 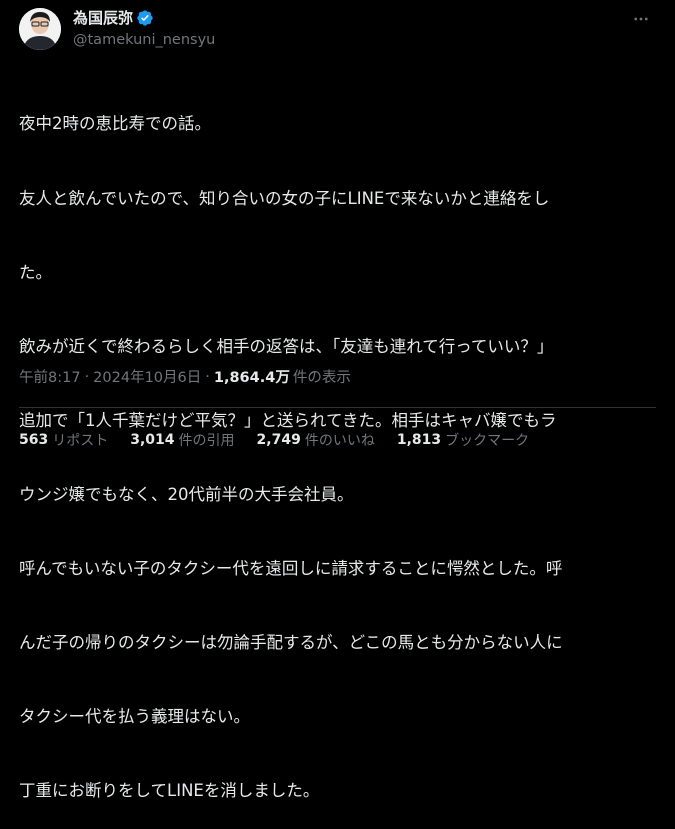 I want to click on tweet-line: 夜中2時の恵比寿での話。, so click(x=115, y=124).